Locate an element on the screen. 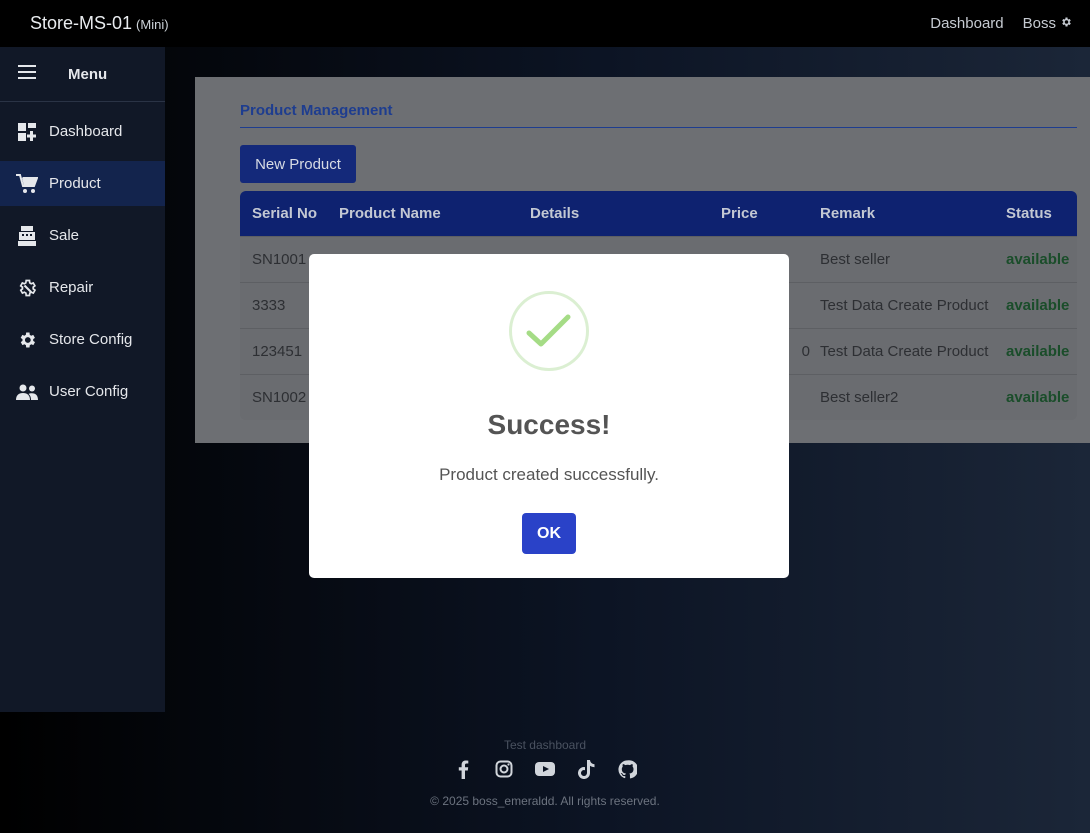 The image size is (1090, 833). column-header: Status is located at coordinates (1029, 213).